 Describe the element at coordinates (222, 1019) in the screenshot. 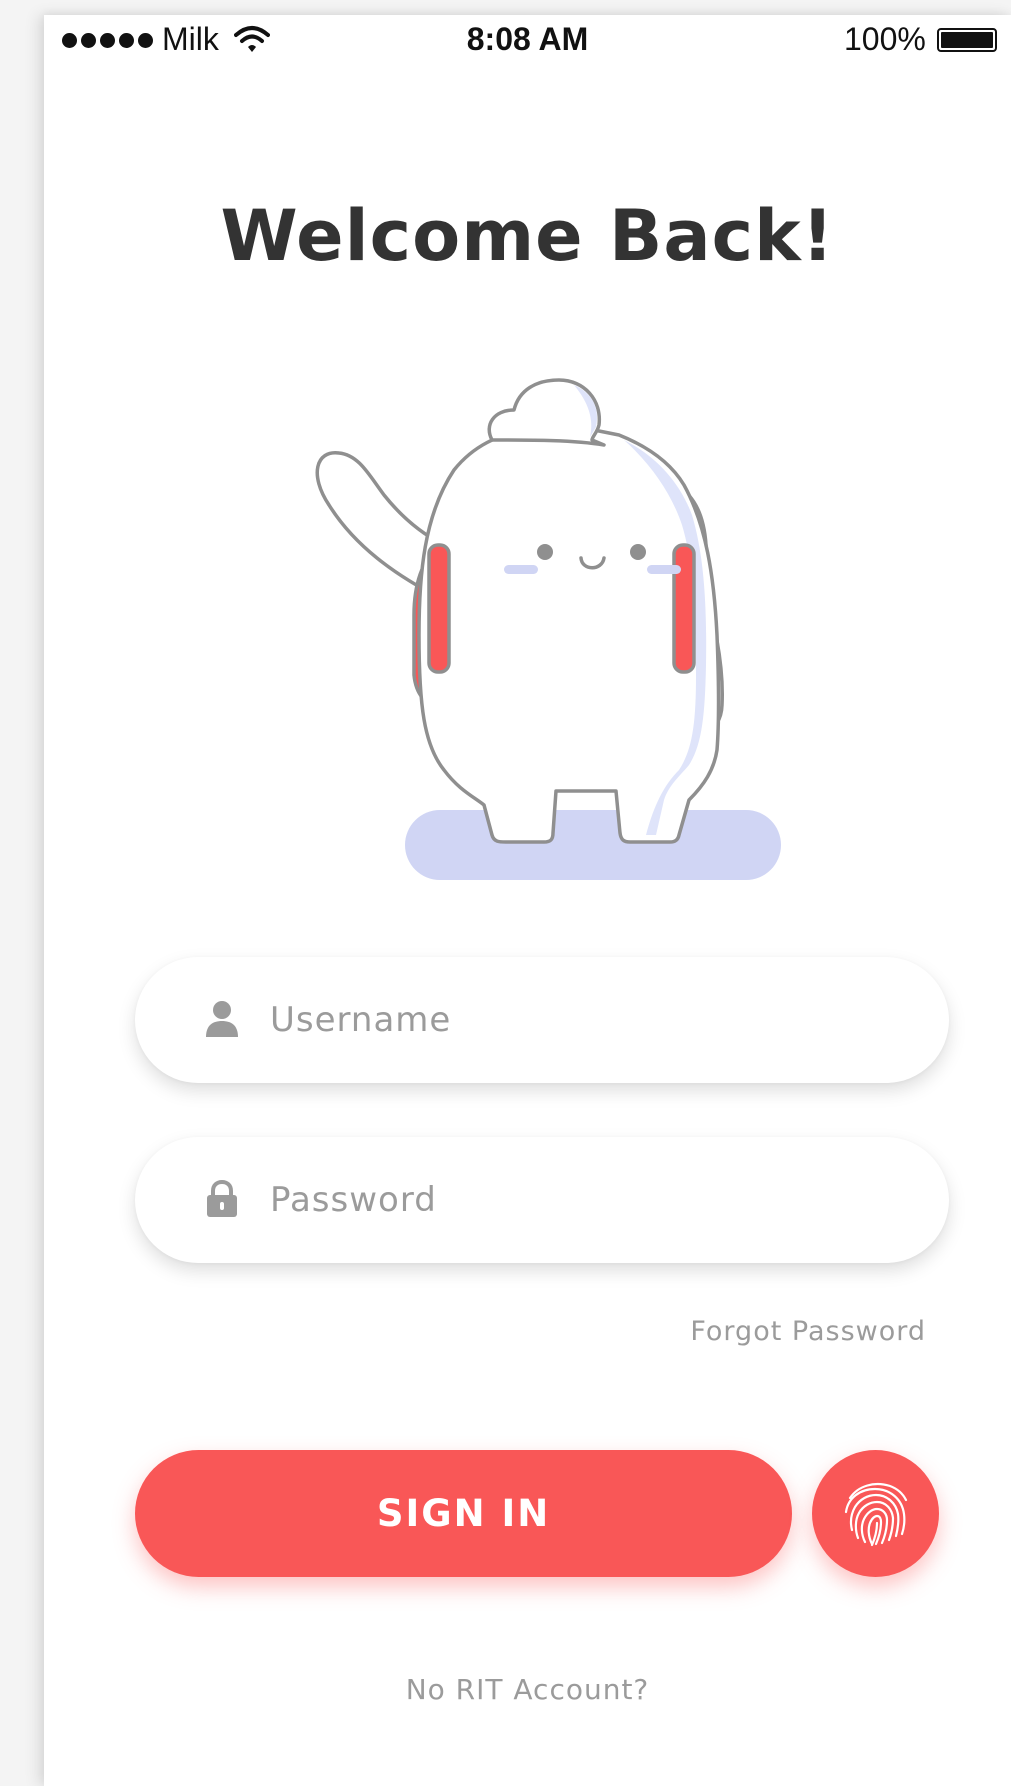

I see `user-icon` at that location.